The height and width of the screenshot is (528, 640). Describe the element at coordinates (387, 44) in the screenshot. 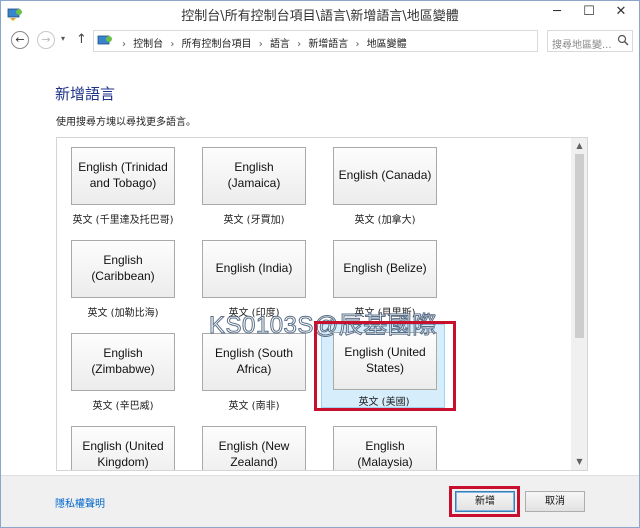

I see `breadcrumb-regional-variants: 地區變體` at that location.